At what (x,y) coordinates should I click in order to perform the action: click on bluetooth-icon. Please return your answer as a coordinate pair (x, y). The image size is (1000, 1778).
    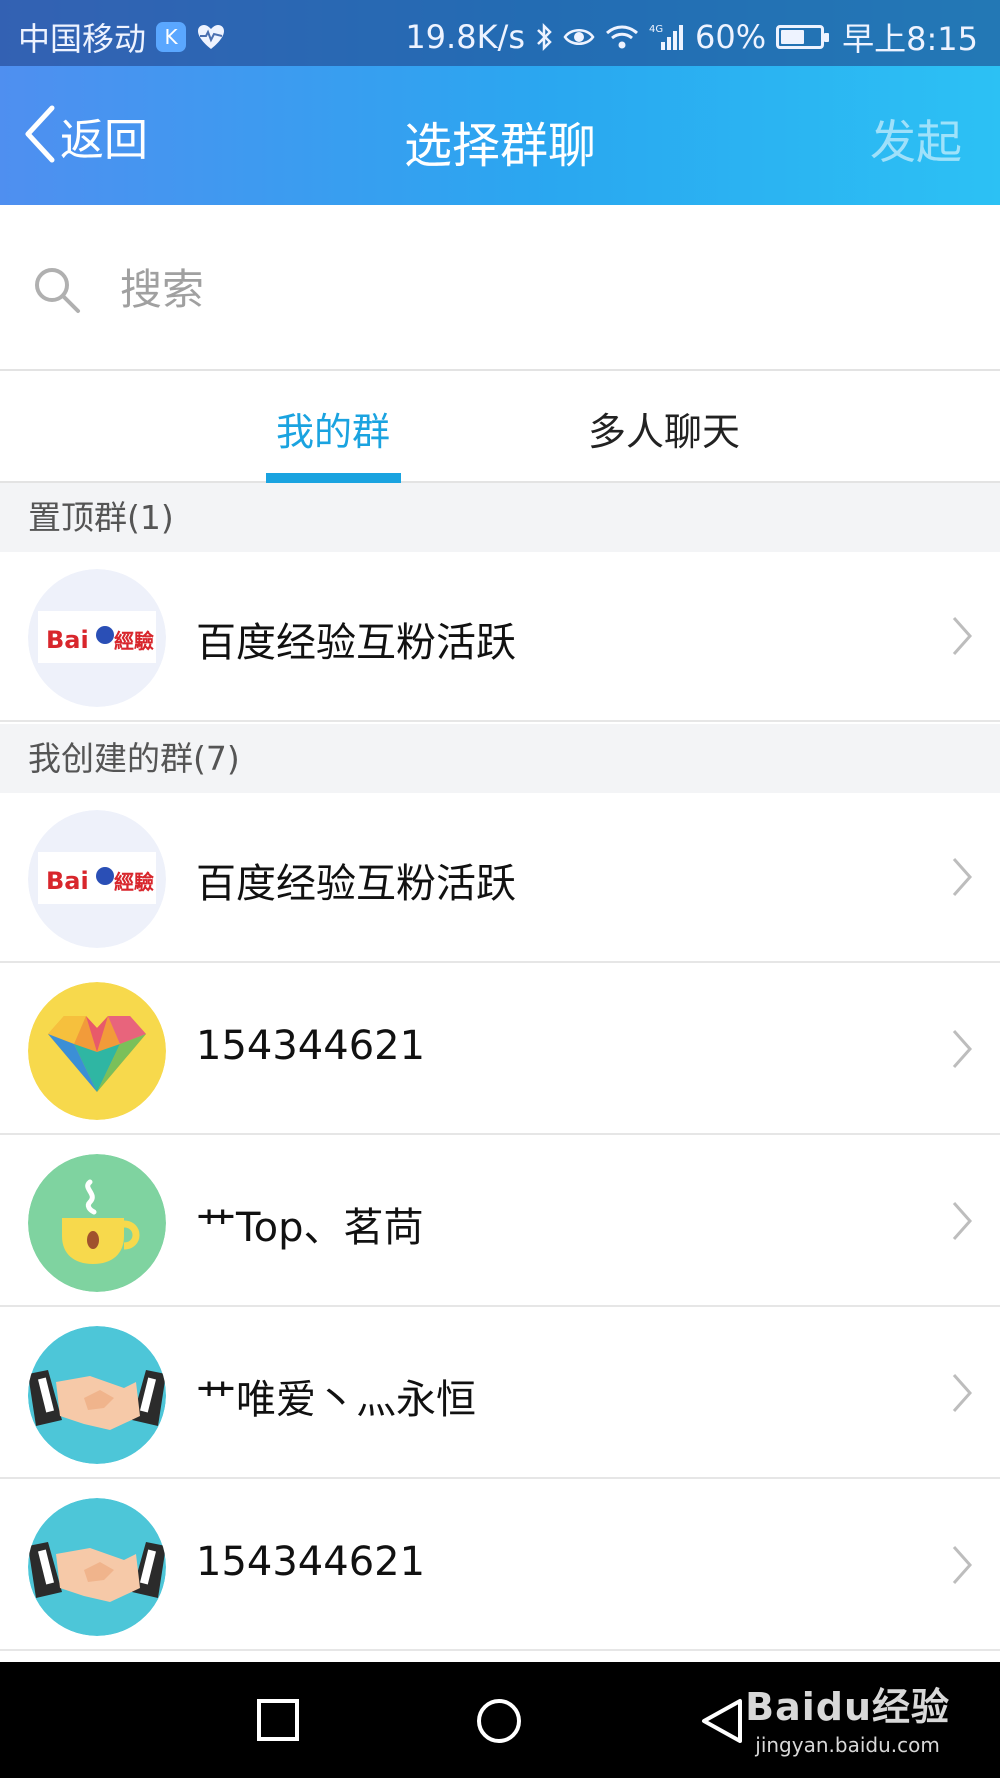
    Looking at the image, I should click on (544, 37).